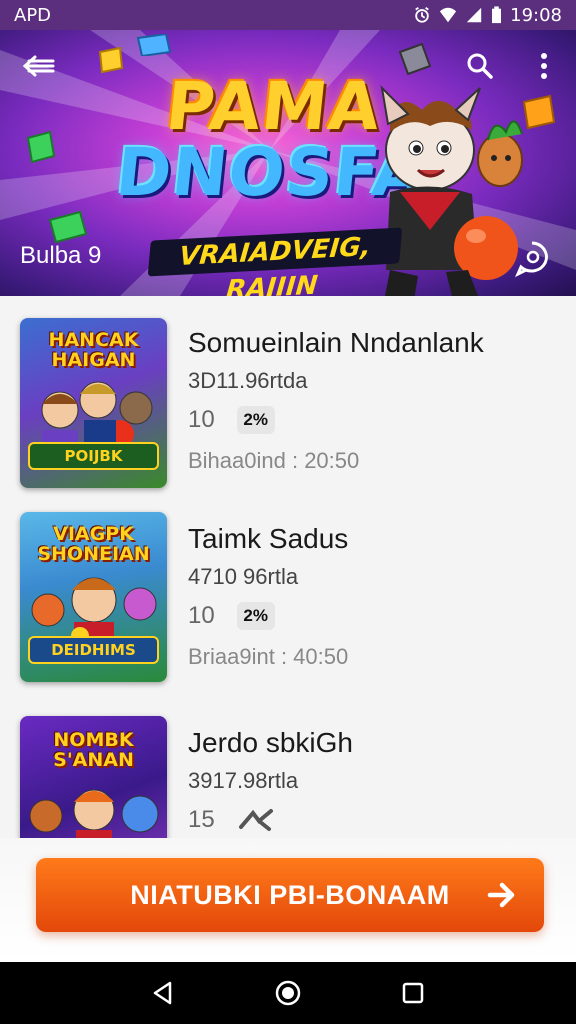 This screenshot has height=1024, width=576. Describe the element at coordinates (93, 456) in the screenshot. I see `thumbnail-badge: POIJBK` at that location.